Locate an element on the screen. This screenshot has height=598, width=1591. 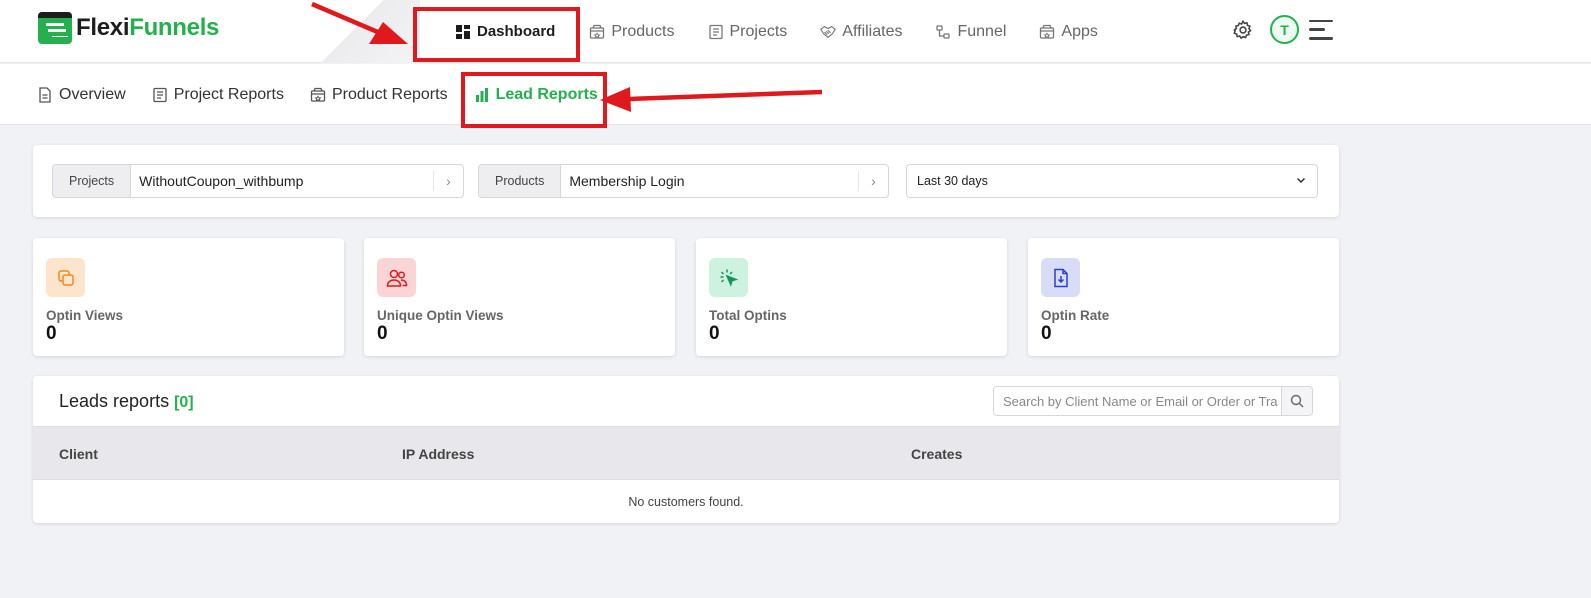
stat-card-unique-optin-views: Unique Optin Views 0 is located at coordinates (519, 297).